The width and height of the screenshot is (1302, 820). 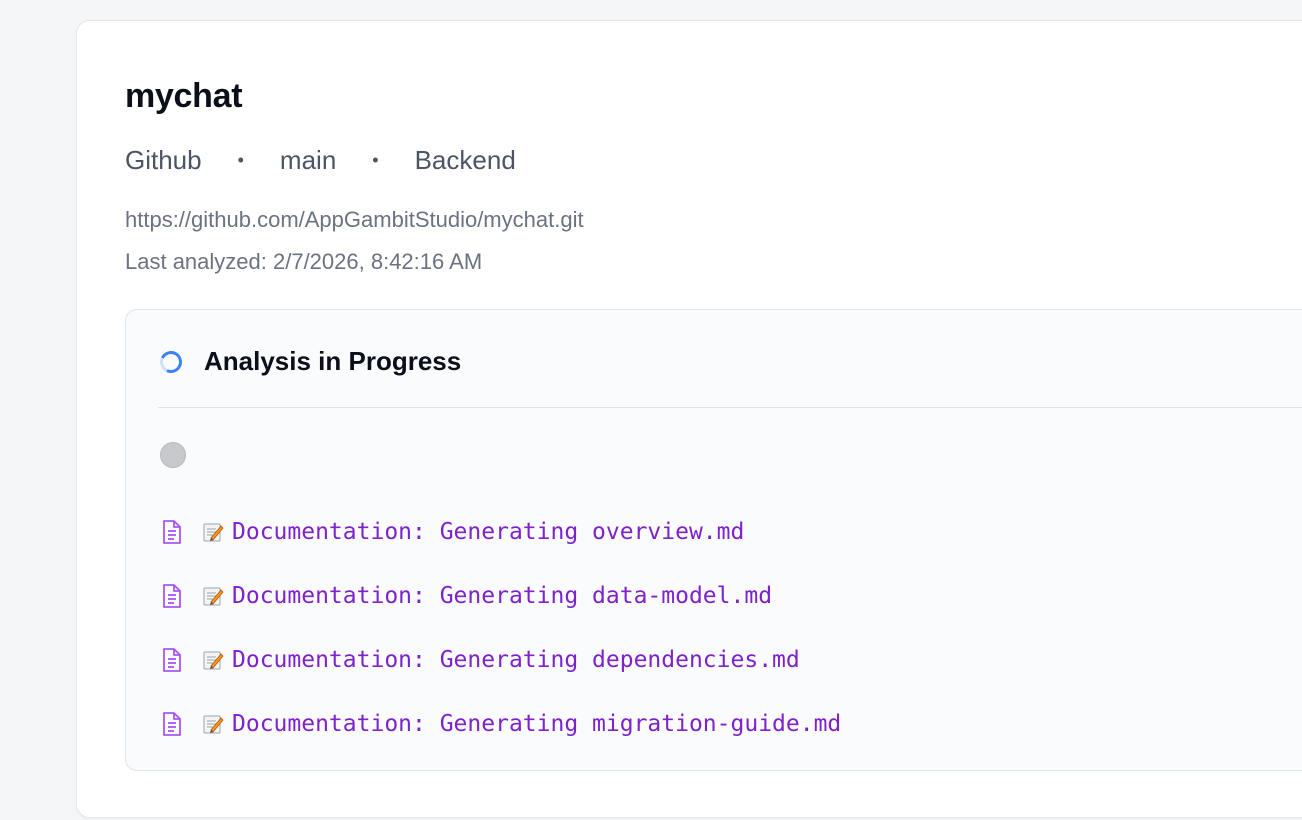 What do you see at coordinates (184, 96) in the screenshot?
I see `repo-title: mychat` at bounding box center [184, 96].